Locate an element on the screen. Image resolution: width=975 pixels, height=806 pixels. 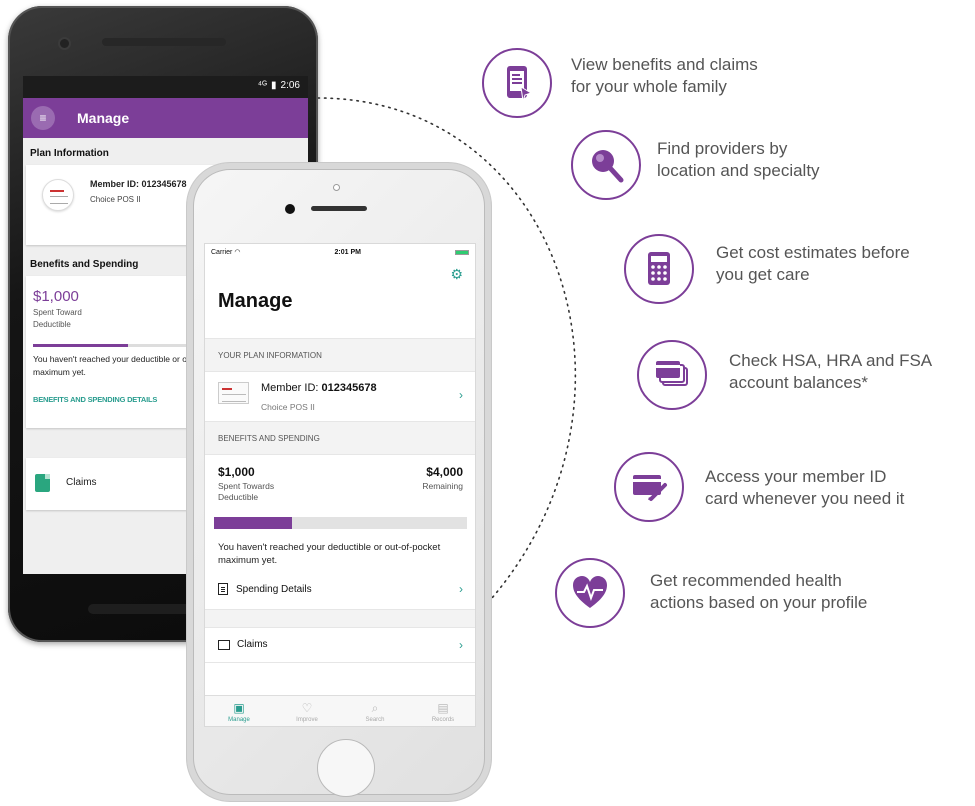
battery-icon: ▮ is located at coordinates (274, 85).